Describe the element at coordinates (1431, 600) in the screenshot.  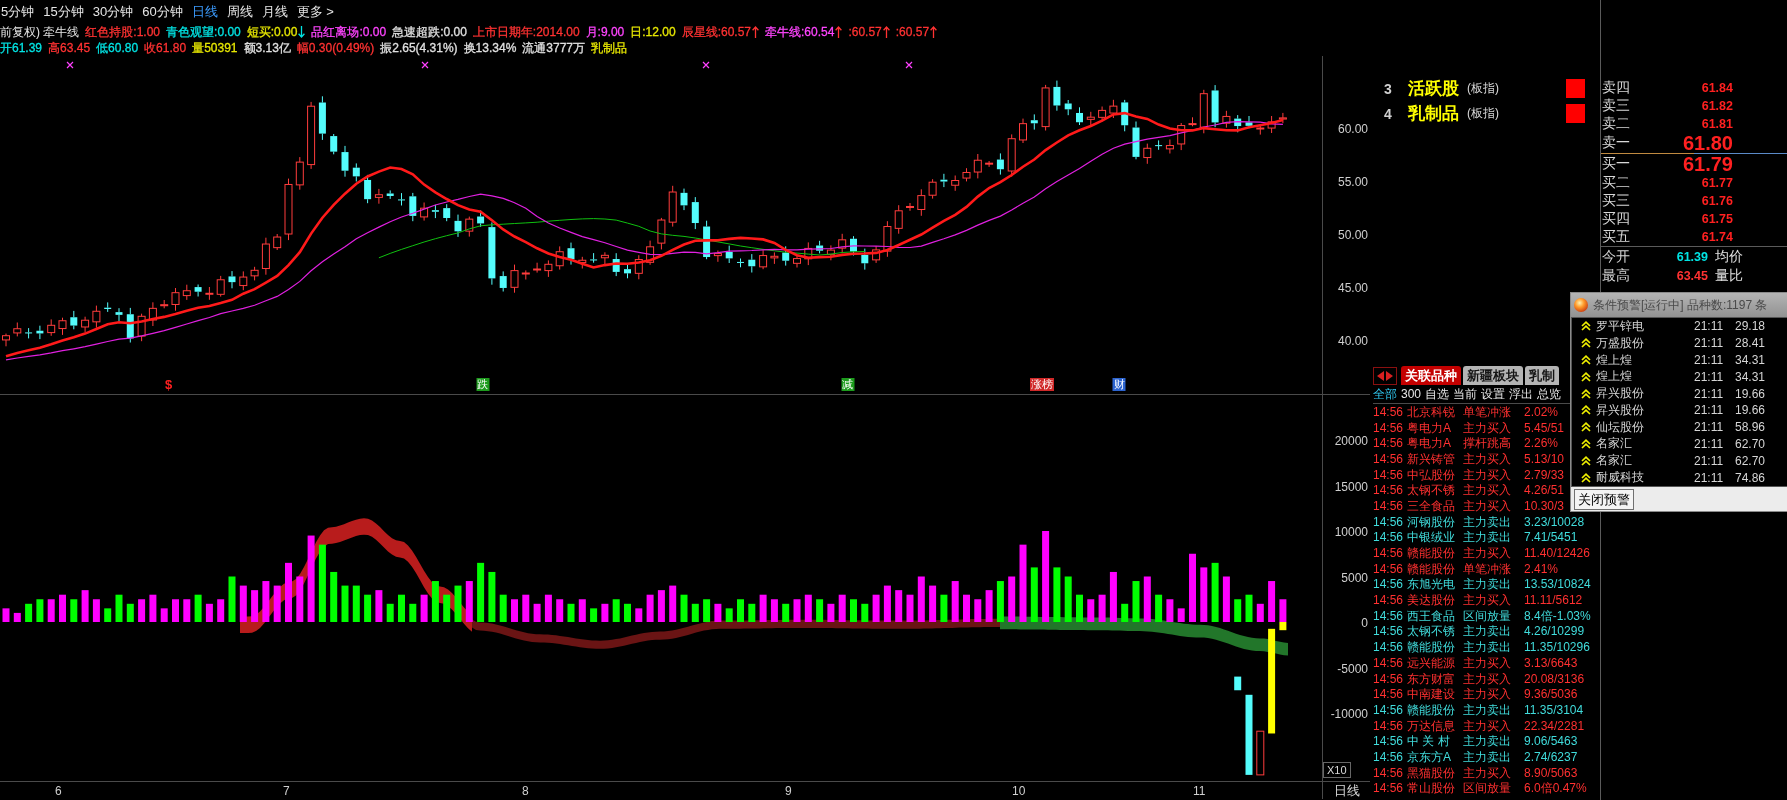
I see `stock-name: 美达股份` at that location.